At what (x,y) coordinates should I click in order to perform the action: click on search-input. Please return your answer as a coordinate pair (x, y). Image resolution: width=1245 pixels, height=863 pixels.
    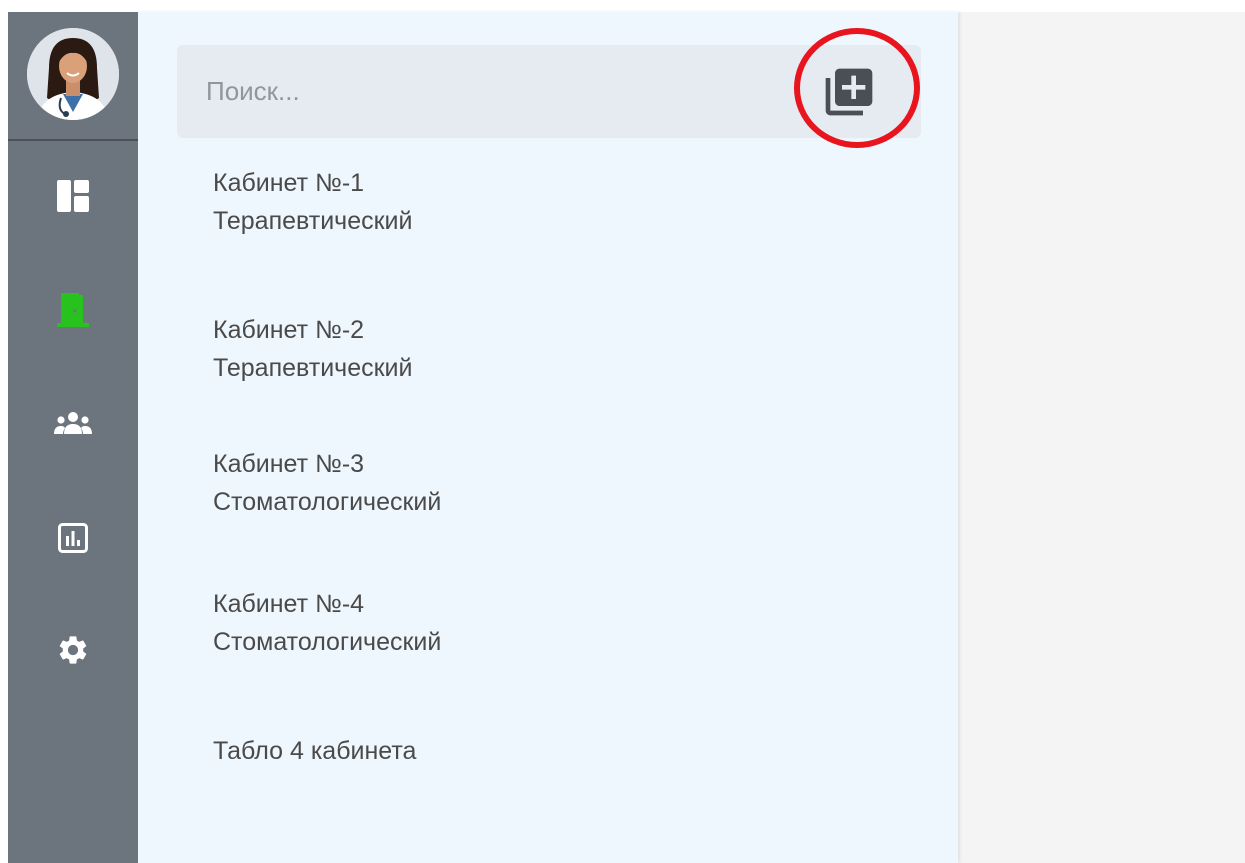
    Looking at the image, I should click on (477, 91).